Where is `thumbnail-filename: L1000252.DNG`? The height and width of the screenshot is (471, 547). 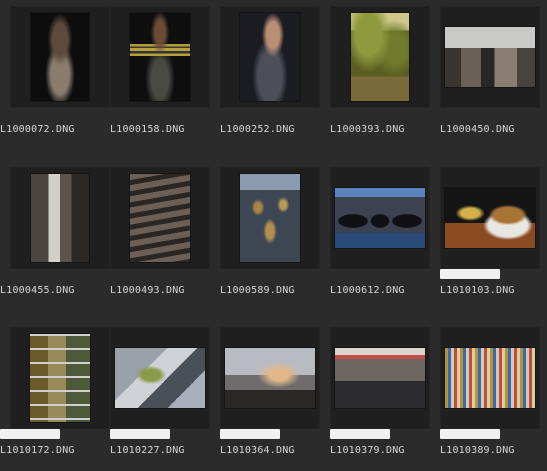 thumbnail-filename: L1000252.DNG is located at coordinates (257, 129).